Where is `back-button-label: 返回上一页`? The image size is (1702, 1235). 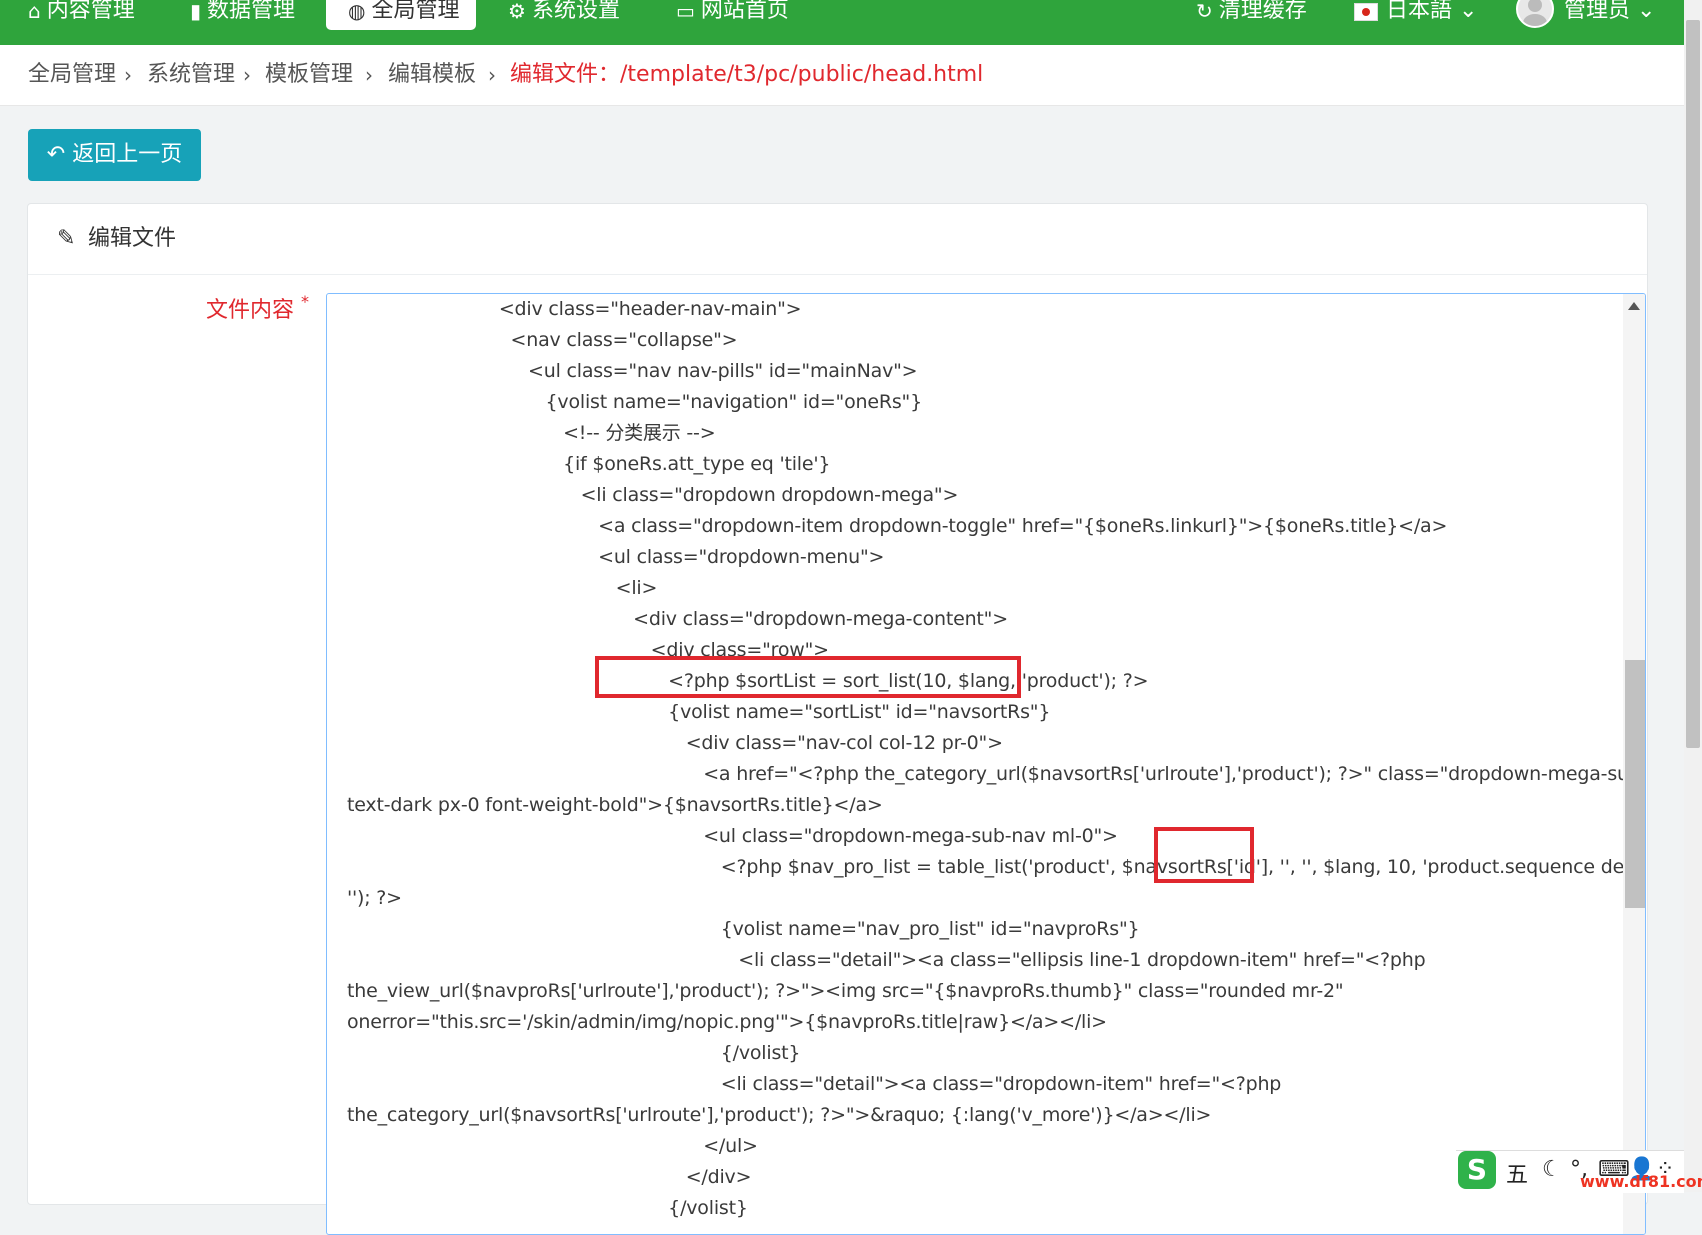
back-button-label: 返回上一页 is located at coordinates (127, 154).